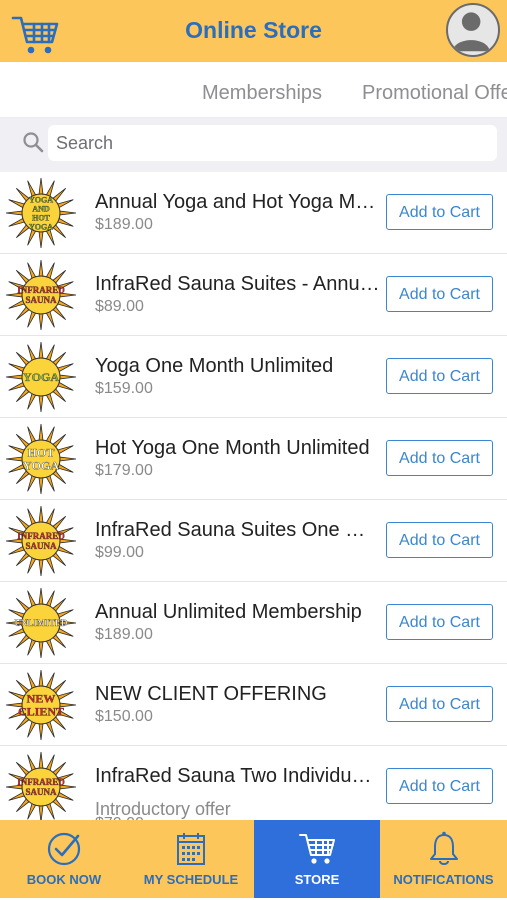 The width and height of the screenshot is (507, 900). I want to click on product-name: InfraRed Sauna Suites One Month, so click(237, 530).